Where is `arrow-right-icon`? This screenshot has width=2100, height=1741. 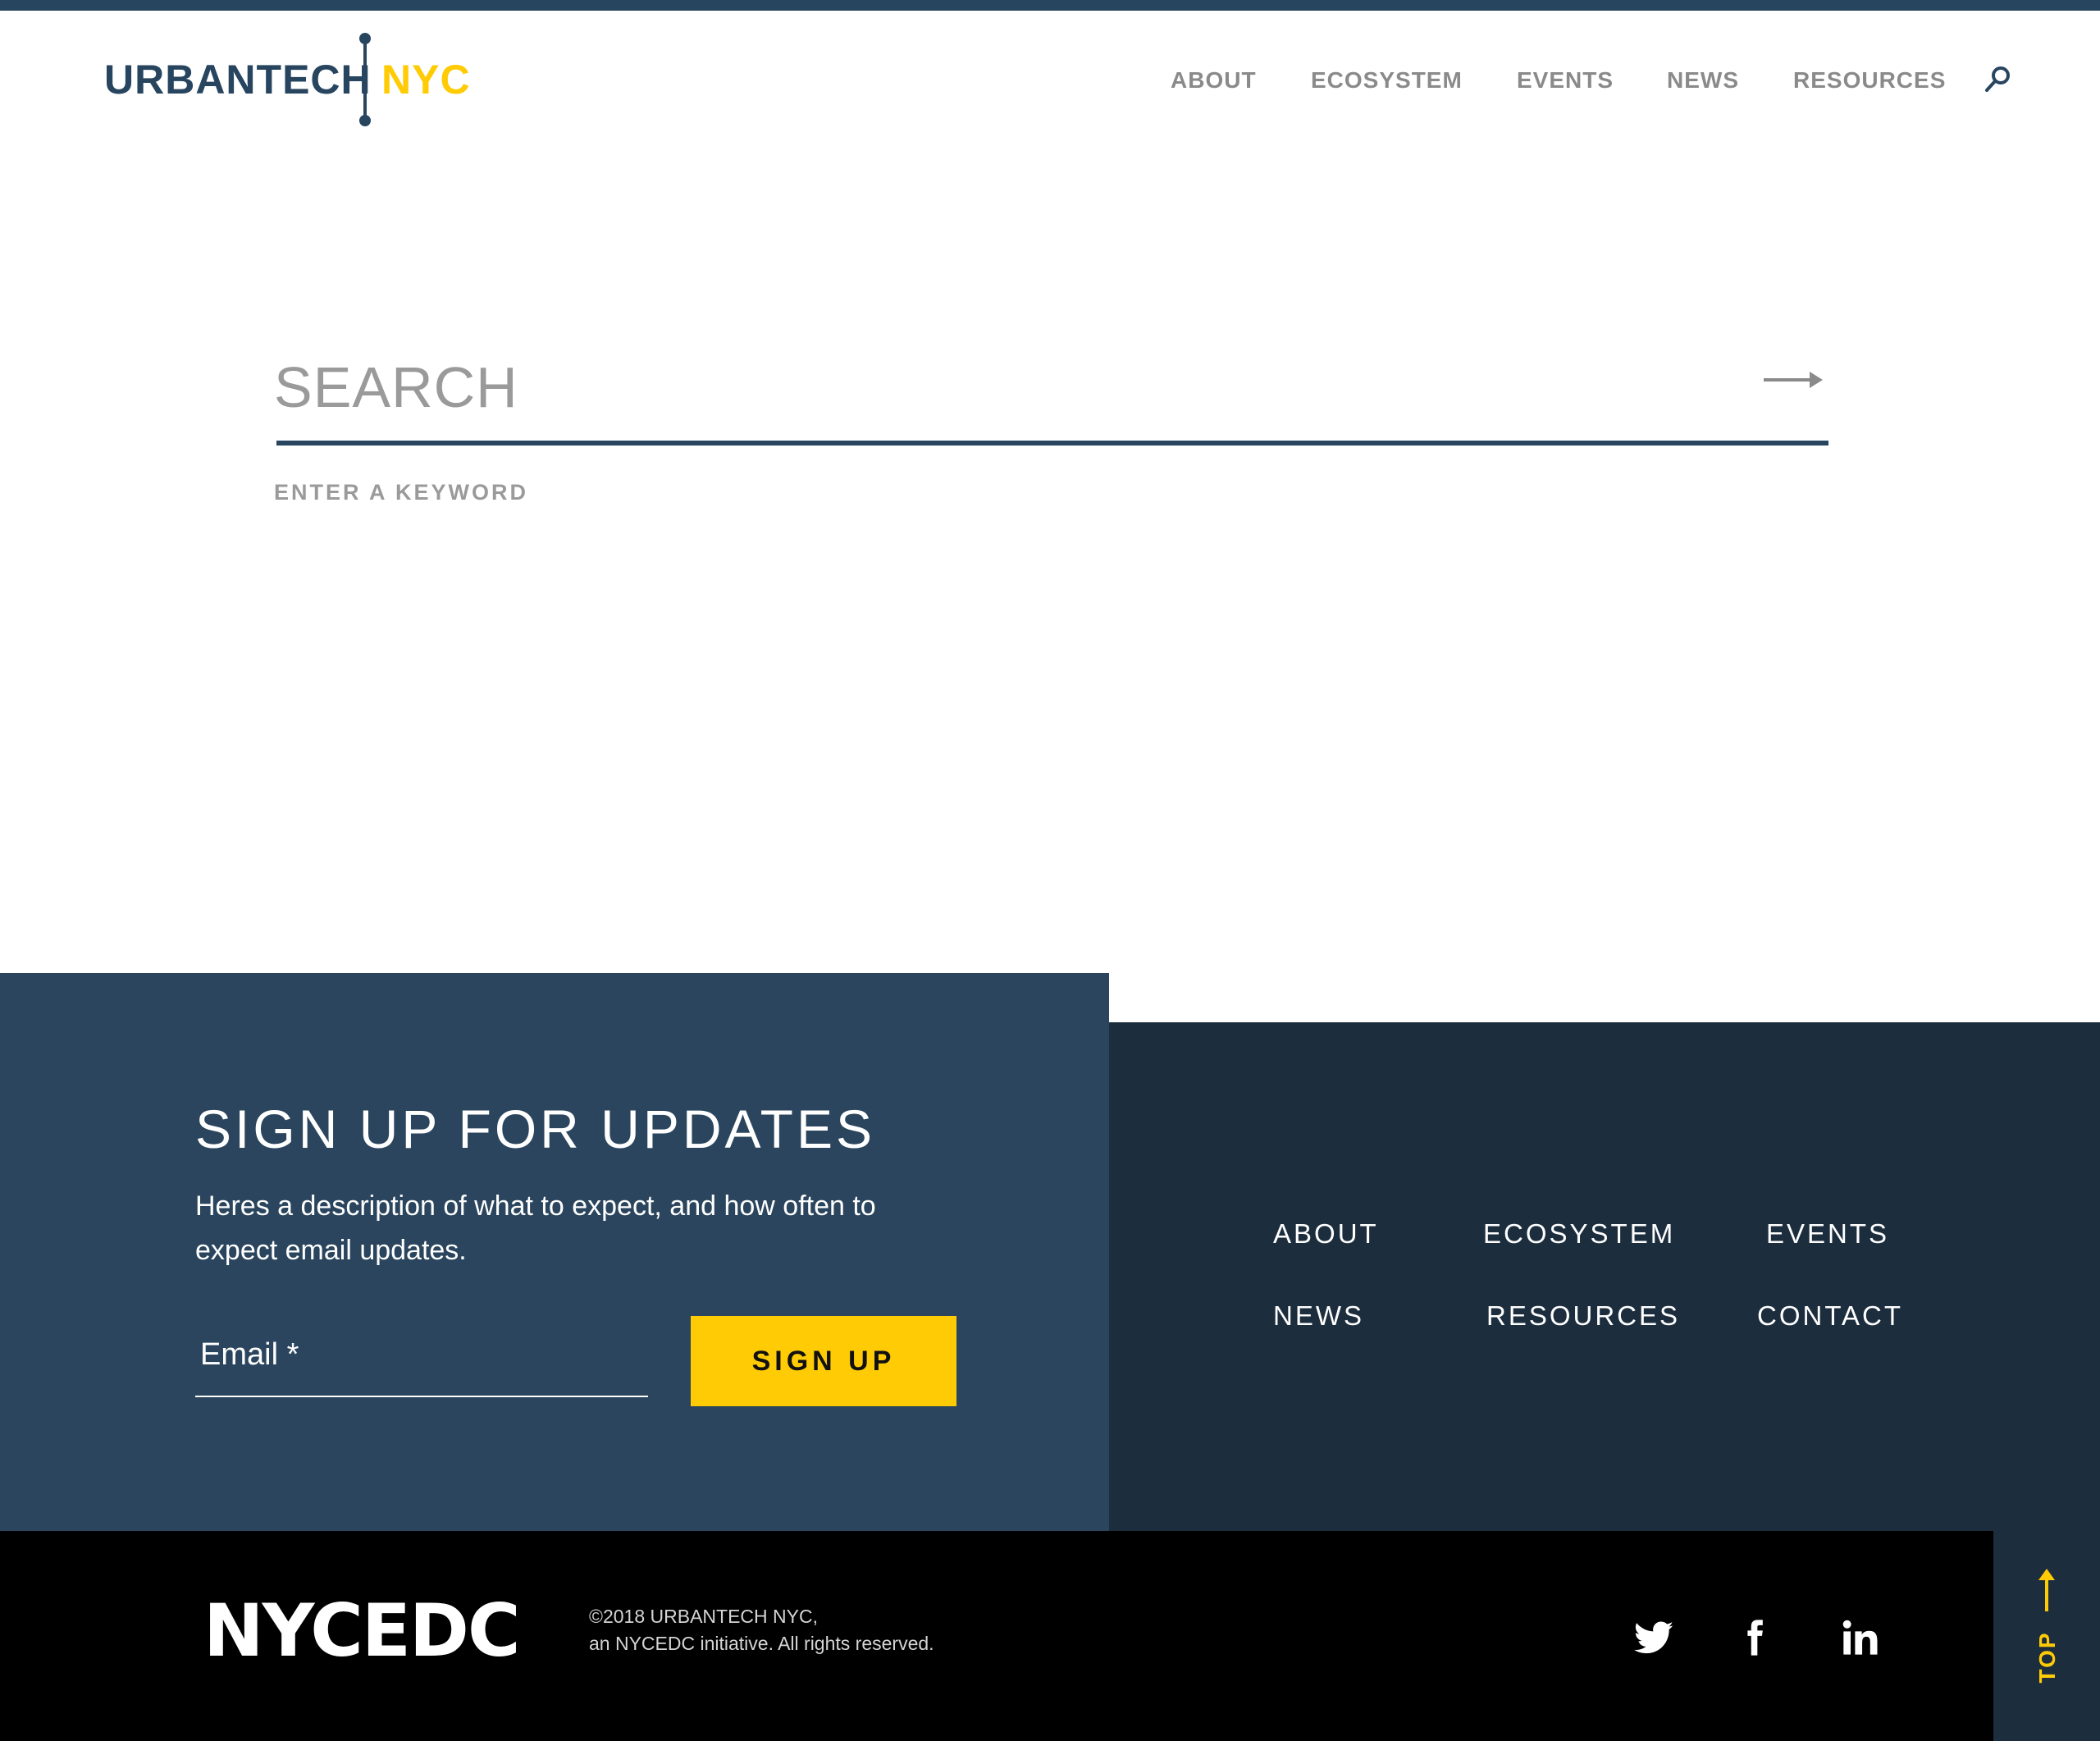 arrow-right-icon is located at coordinates (1793, 380).